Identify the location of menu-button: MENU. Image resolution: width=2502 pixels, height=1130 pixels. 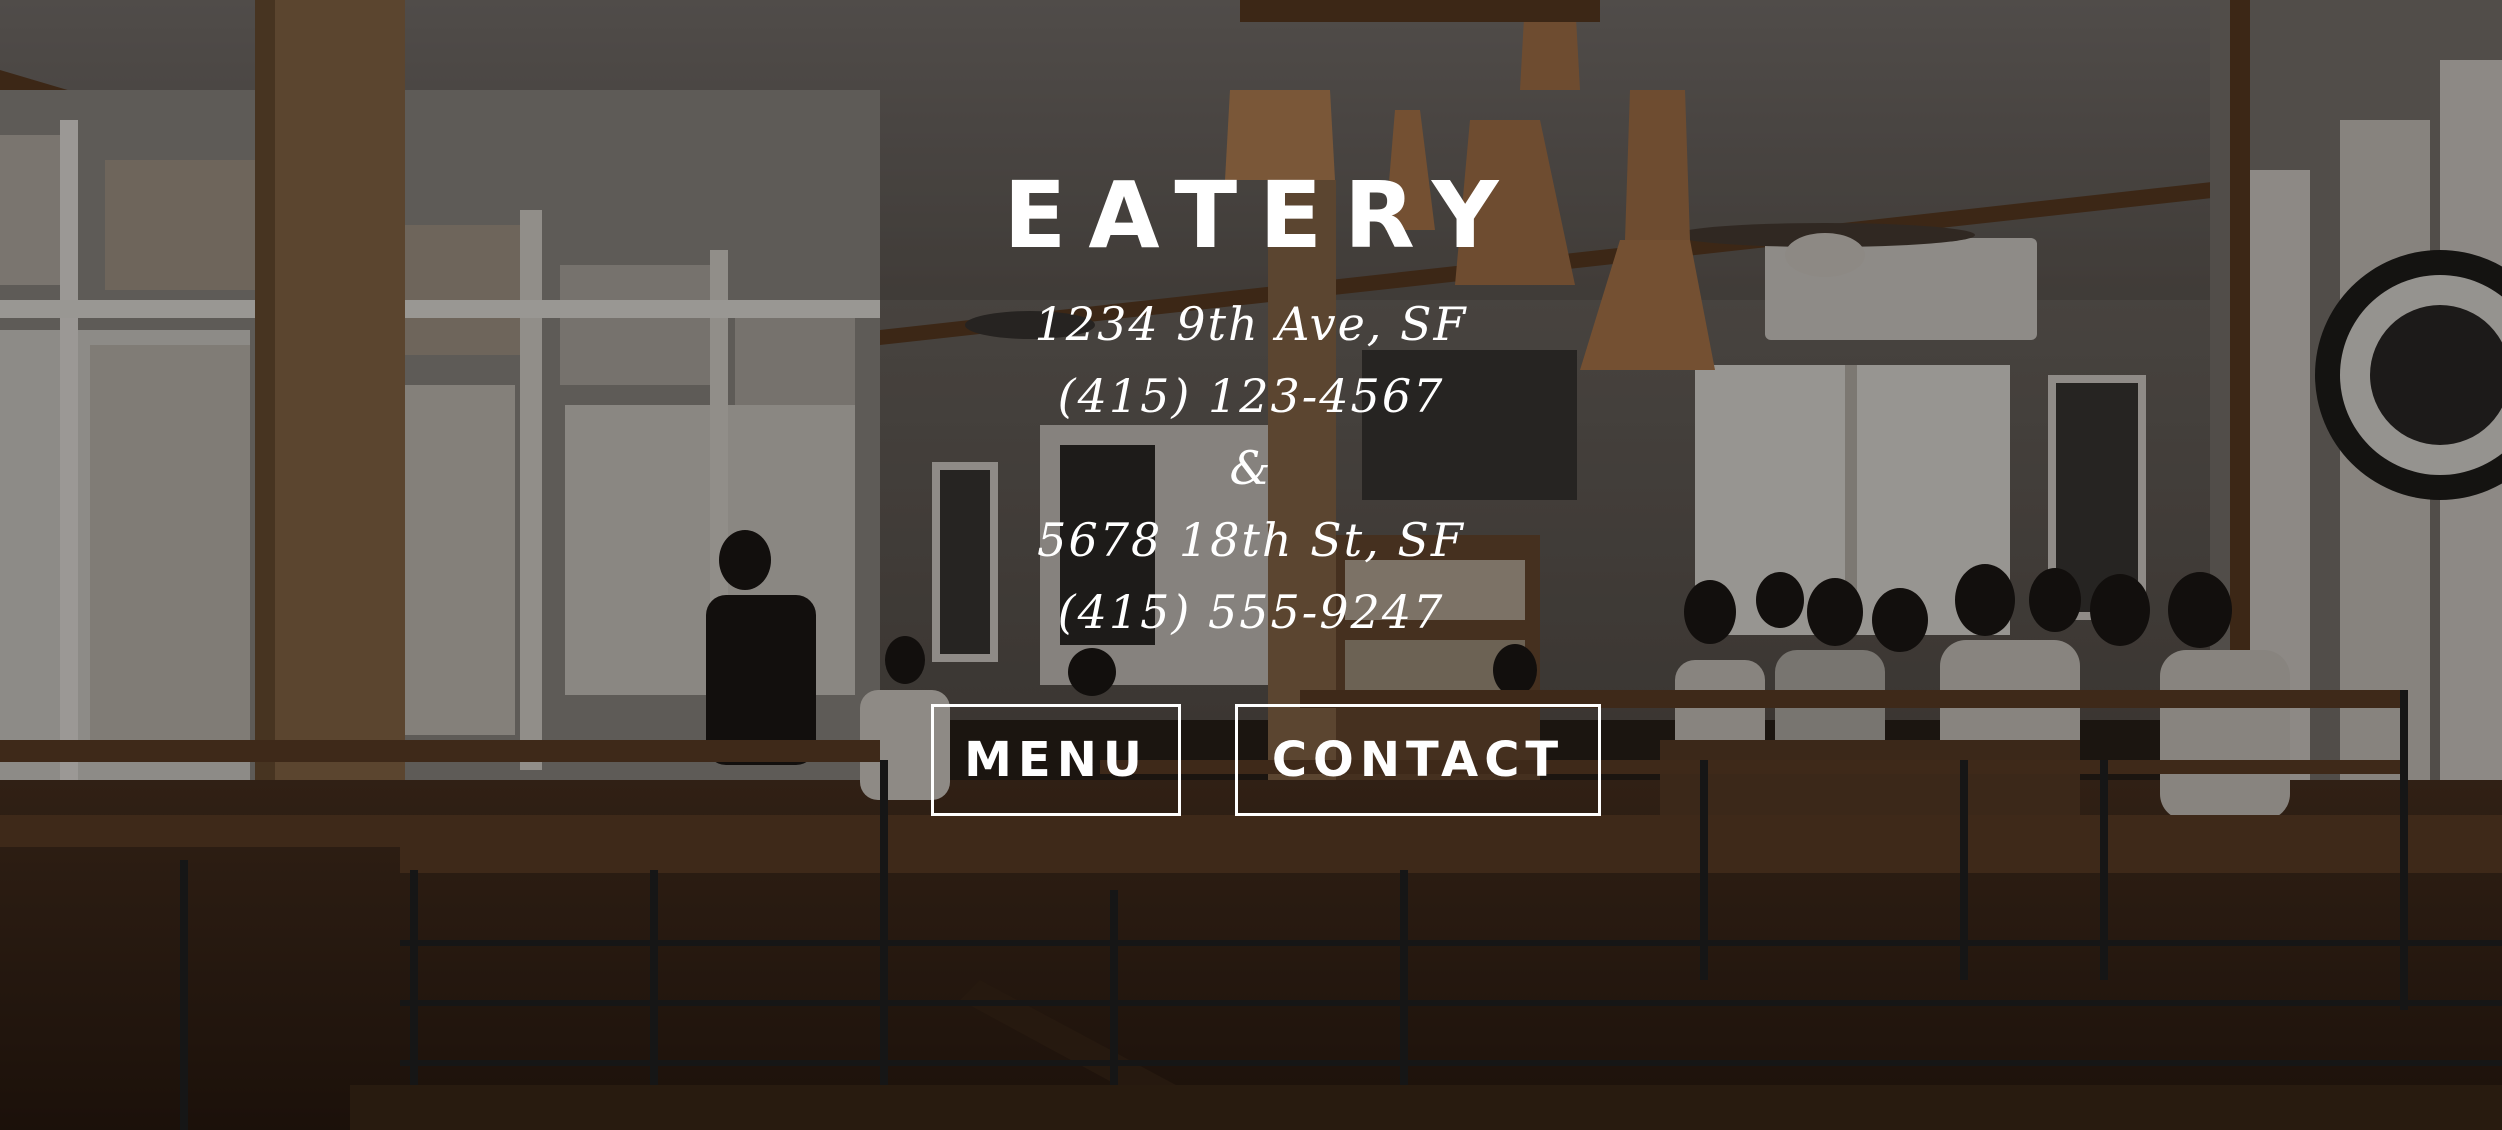
(1056, 760).